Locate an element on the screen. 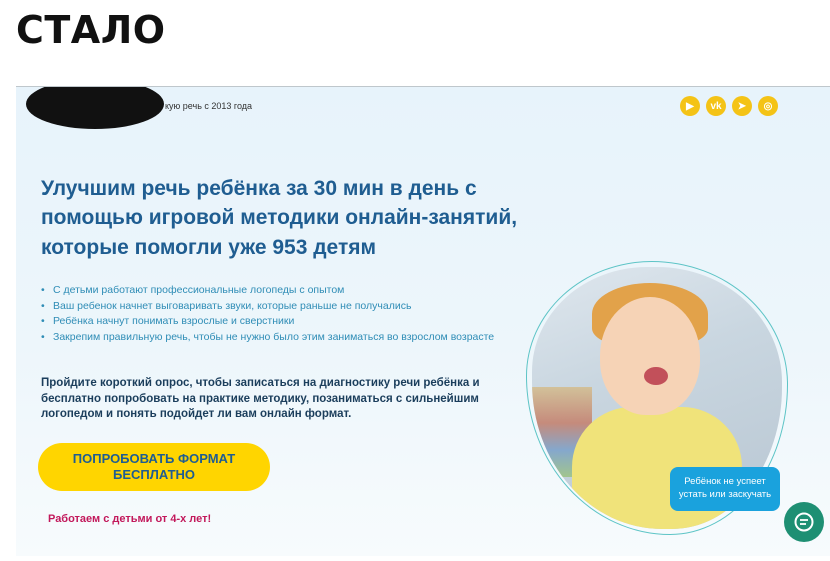 The width and height of the screenshot is (830, 561). vk-icon: vk is located at coordinates (716, 106).